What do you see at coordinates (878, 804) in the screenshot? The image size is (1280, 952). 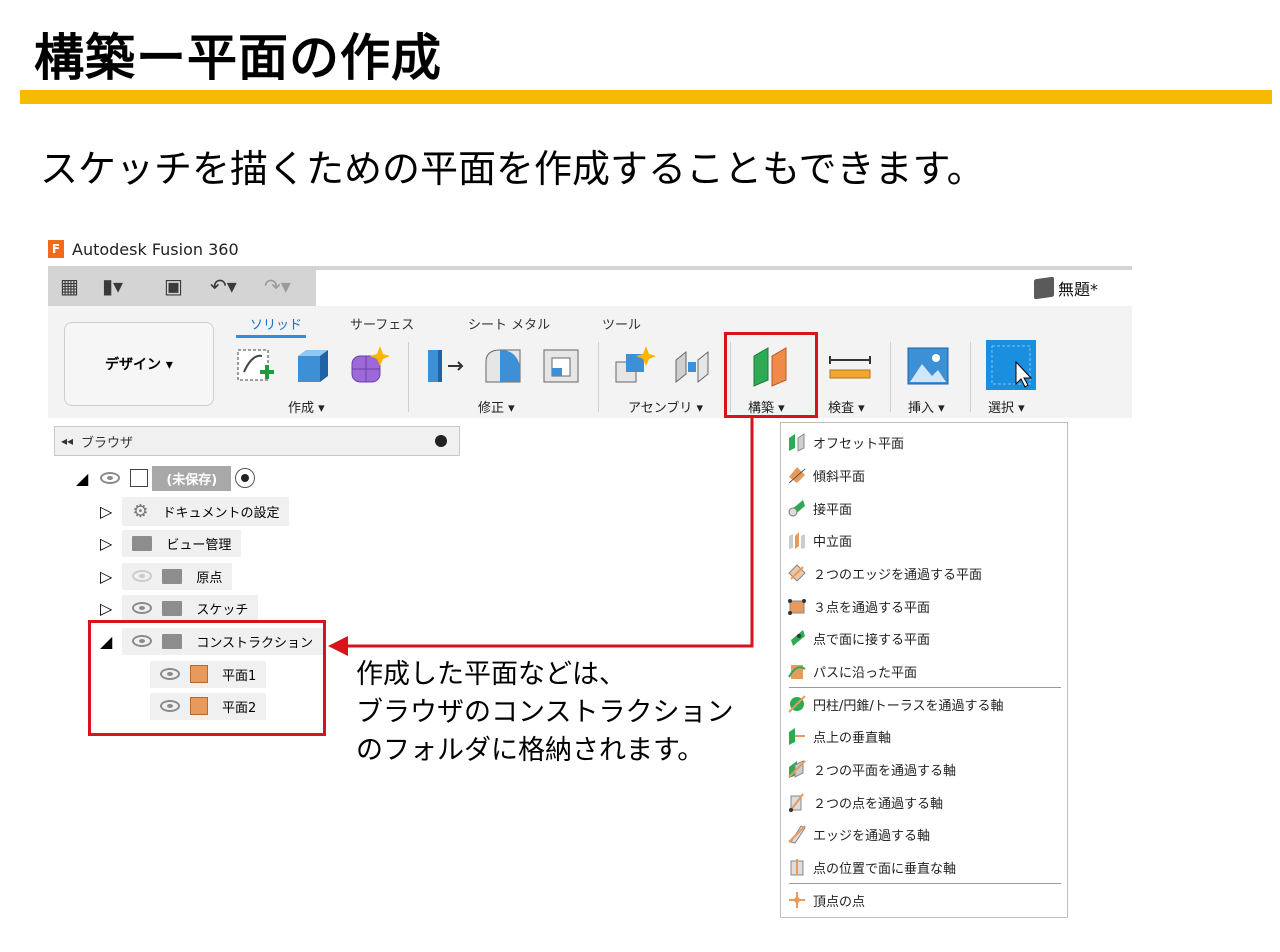 I see `menu-item-label: ２つの点を通過する軸` at bounding box center [878, 804].